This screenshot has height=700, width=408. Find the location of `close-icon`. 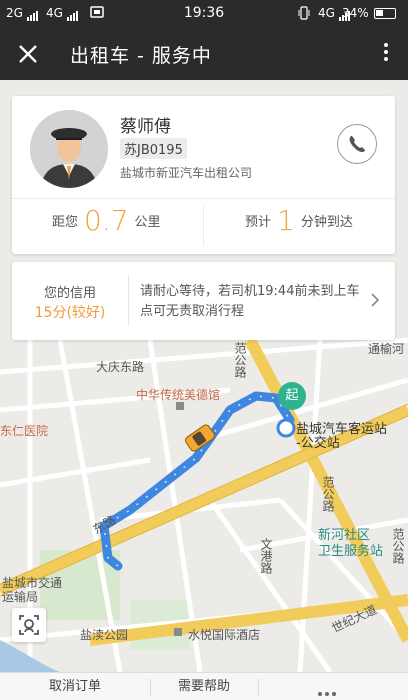

close-icon is located at coordinates (28, 54).